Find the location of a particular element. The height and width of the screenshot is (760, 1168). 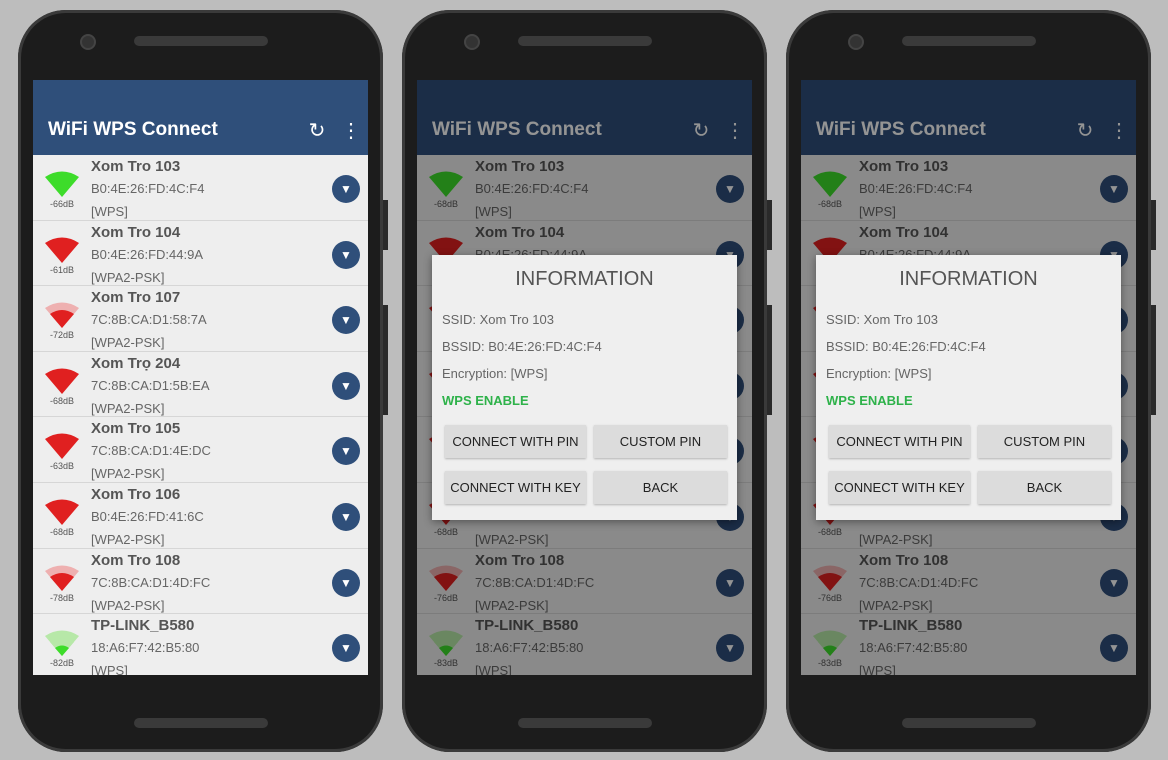

network-ssid: Xom Tro 104 is located at coordinates (136, 232).